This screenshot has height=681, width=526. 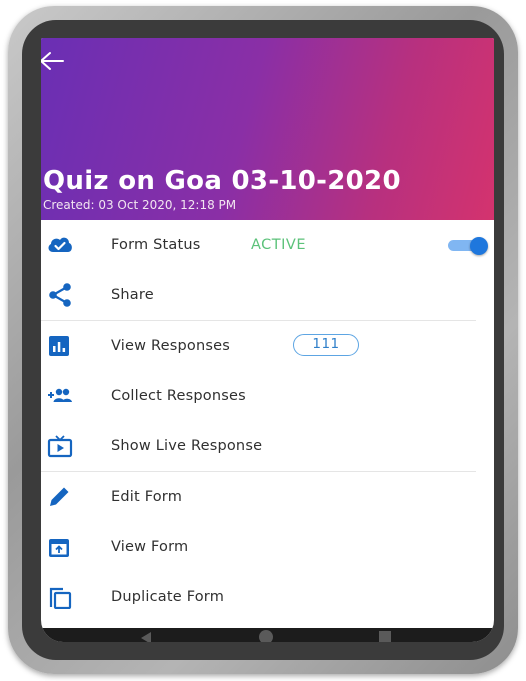 What do you see at coordinates (187, 446) in the screenshot?
I see `show-live-response-label: Show Live Response` at bounding box center [187, 446].